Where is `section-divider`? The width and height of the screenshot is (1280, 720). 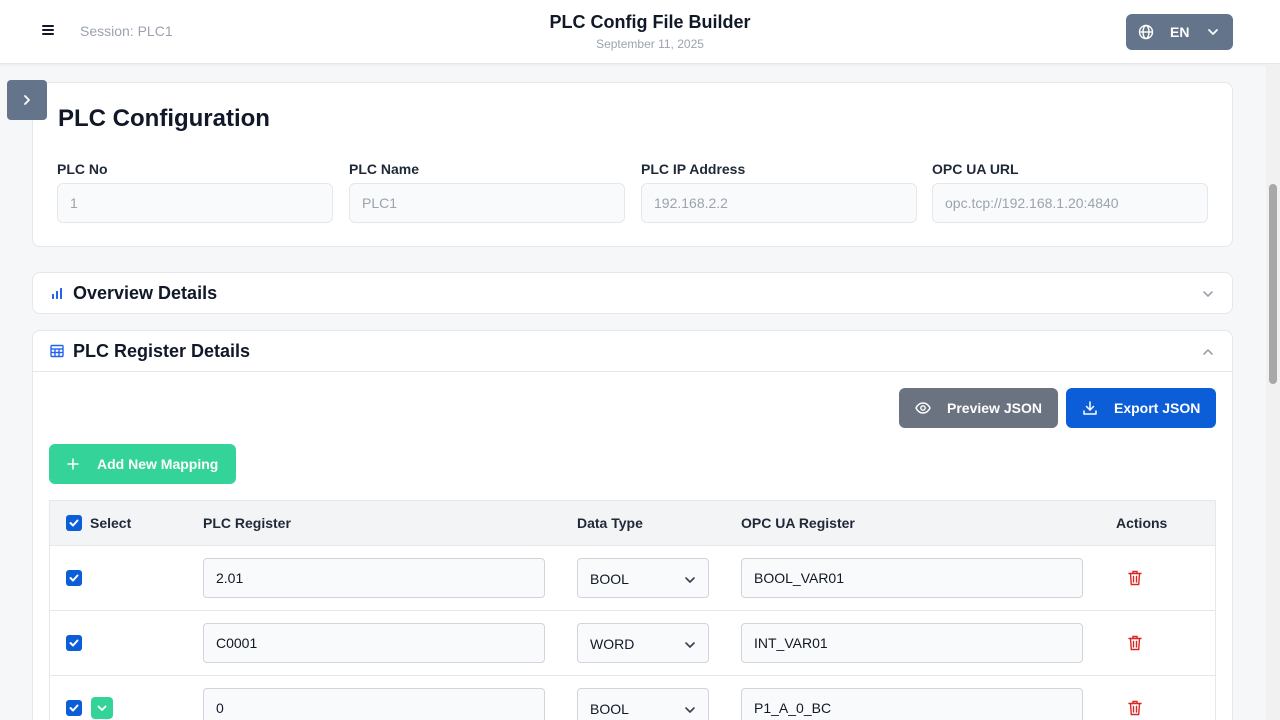
section-divider is located at coordinates (632, 371).